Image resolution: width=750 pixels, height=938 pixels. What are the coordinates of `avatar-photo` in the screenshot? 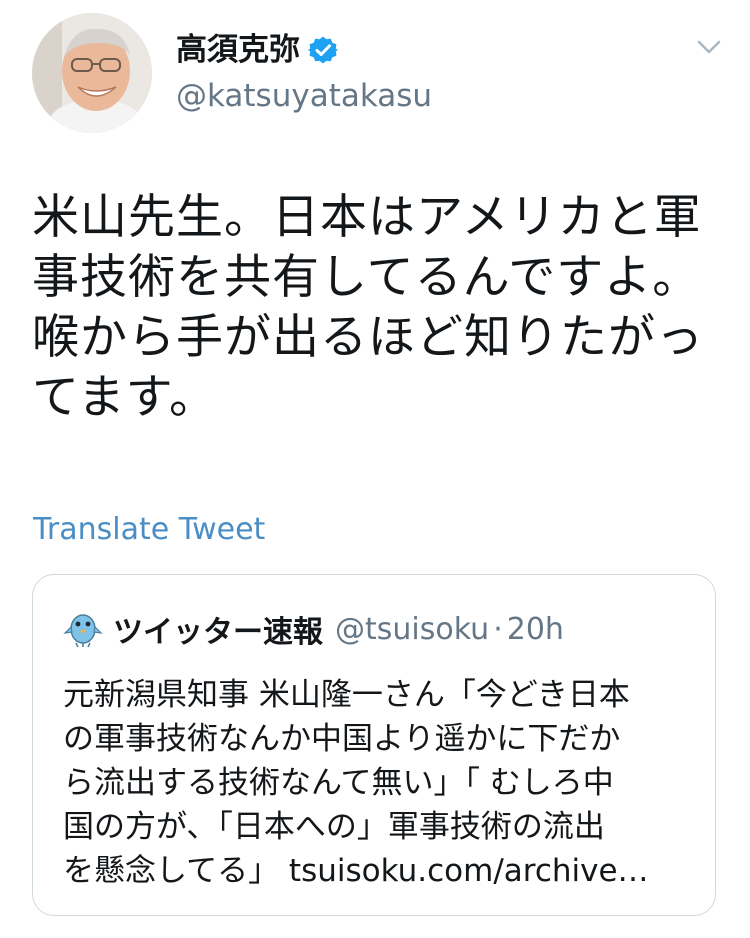 It's located at (92, 73).